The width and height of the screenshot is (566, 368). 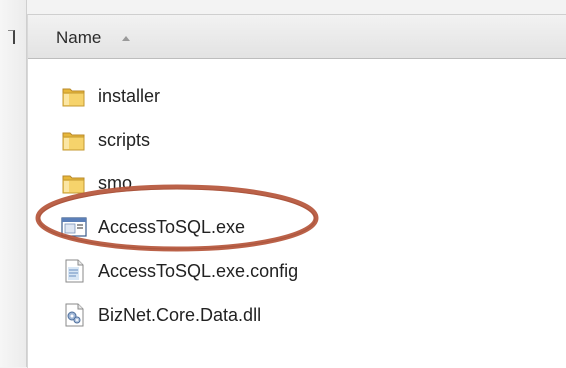 I want to click on file-name: AccessToSQL.exe, so click(x=172, y=227).